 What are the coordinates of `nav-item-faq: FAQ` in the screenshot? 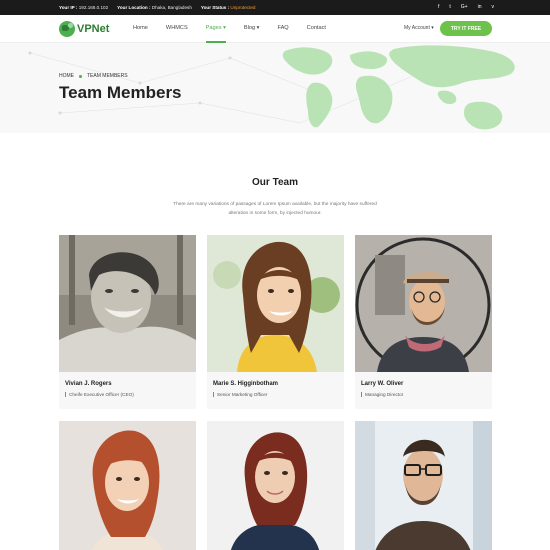 It's located at (282, 28).